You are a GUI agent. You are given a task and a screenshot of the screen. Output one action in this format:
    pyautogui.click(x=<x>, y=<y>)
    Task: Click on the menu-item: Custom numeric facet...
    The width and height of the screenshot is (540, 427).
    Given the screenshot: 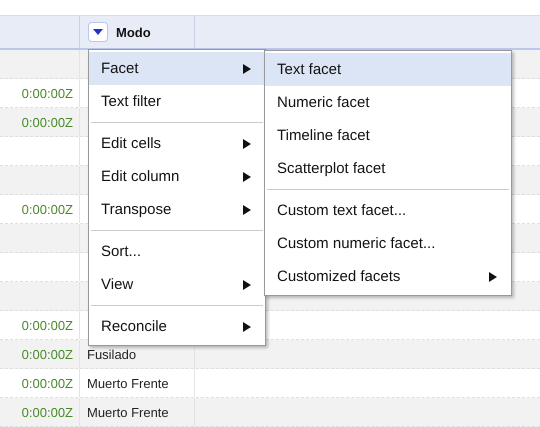 What is the action you would take?
    pyautogui.click(x=388, y=243)
    